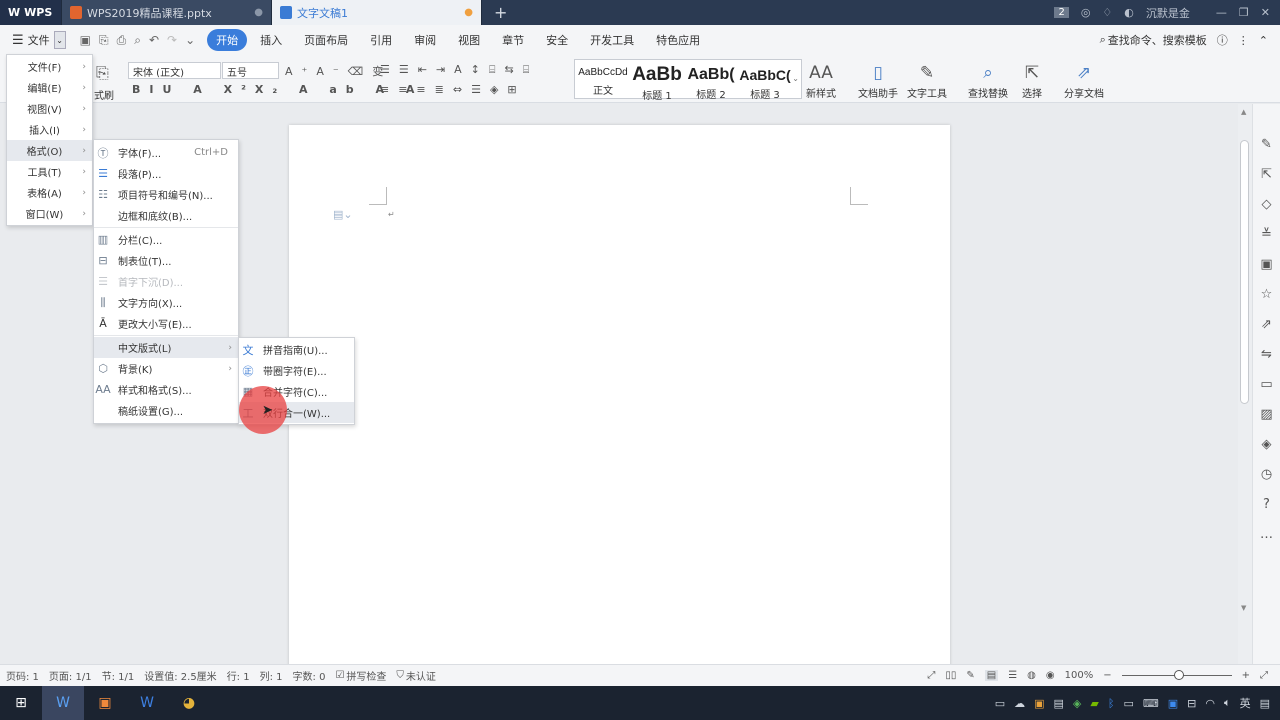  Describe the element at coordinates (1077, 703) in the screenshot. I see `tray-shield-icon: ◈` at that location.